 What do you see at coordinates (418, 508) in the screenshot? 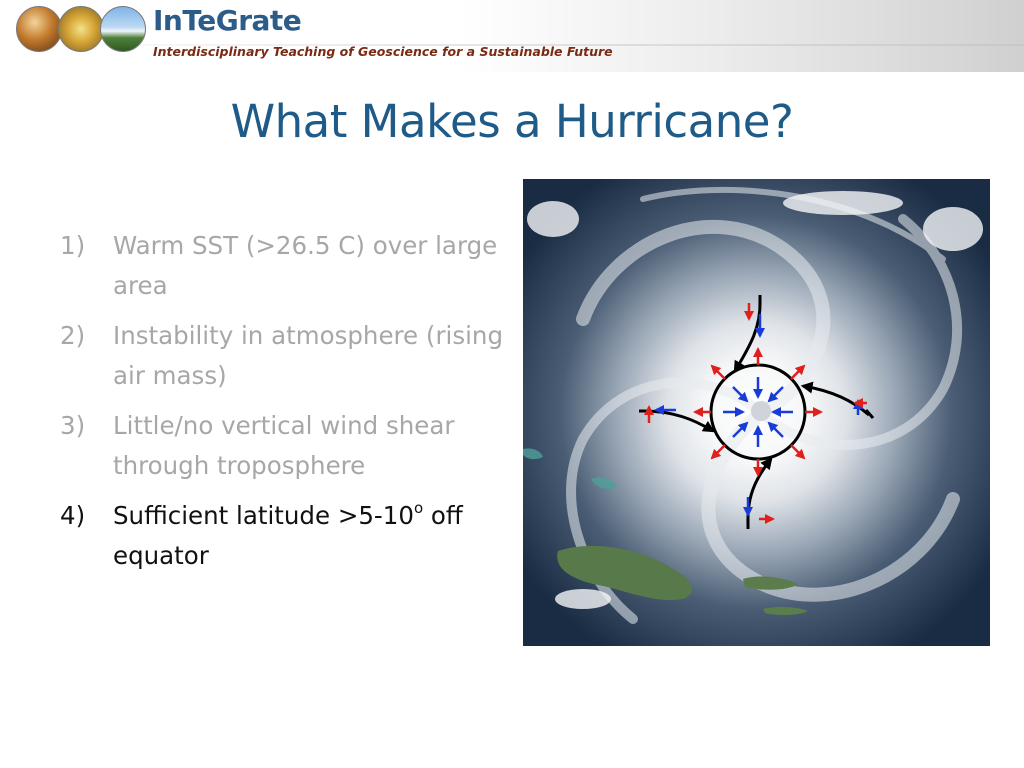
I see `degree-superscript: o` at bounding box center [418, 508].